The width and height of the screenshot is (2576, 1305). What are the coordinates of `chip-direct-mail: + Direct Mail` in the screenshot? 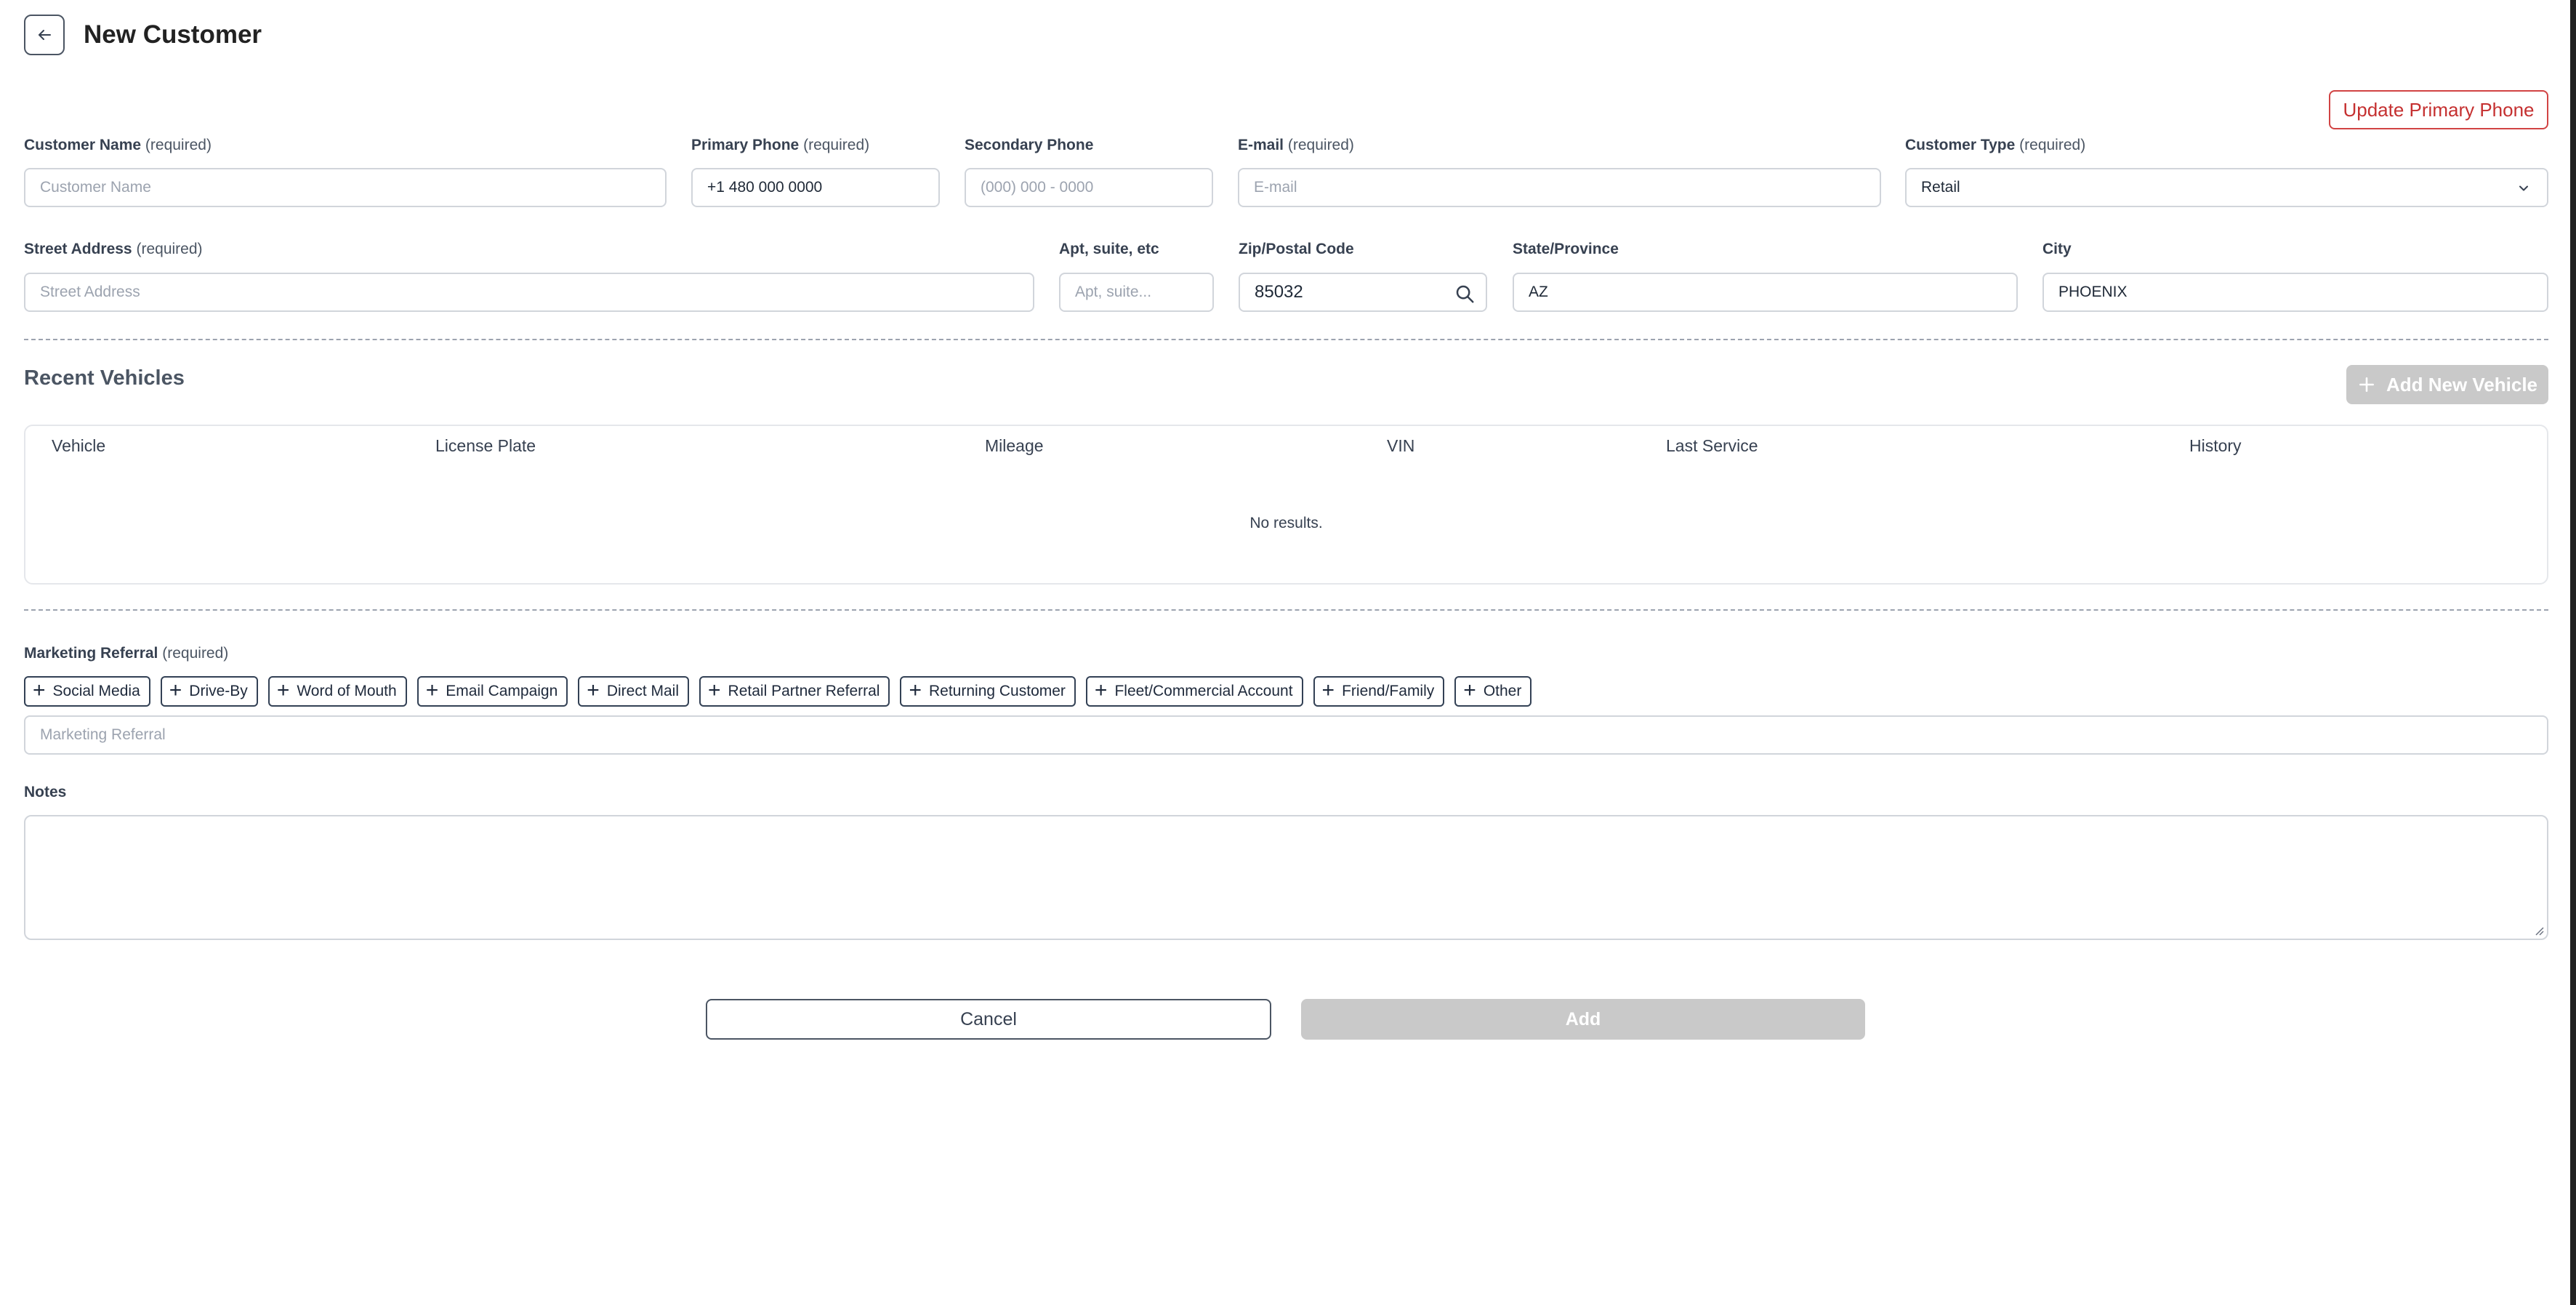 It's located at (634, 691).